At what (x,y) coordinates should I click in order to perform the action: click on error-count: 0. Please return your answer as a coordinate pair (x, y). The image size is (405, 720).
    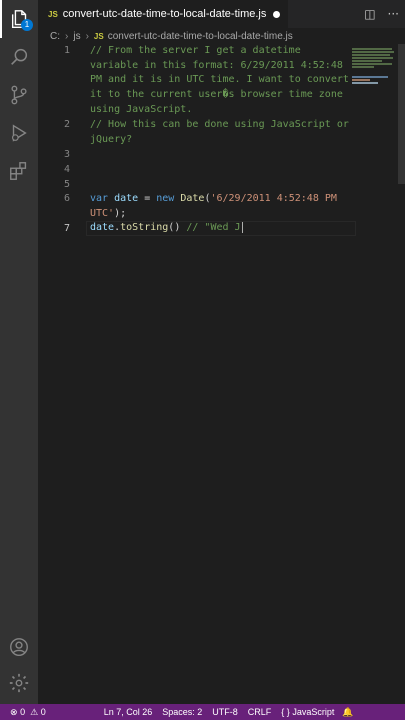
    Looking at the image, I should click on (23, 712).